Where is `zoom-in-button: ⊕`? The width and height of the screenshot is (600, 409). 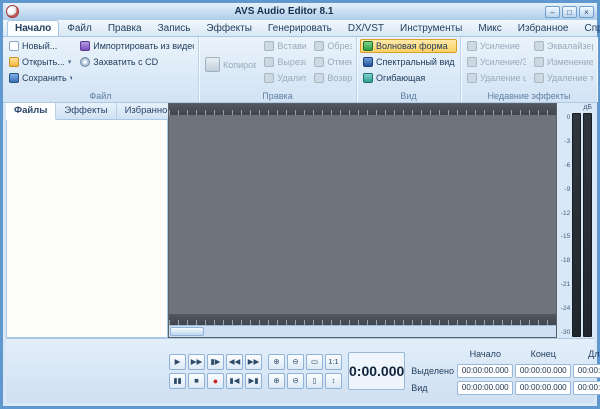
zoom-in-button: ⊕ is located at coordinates (276, 361).